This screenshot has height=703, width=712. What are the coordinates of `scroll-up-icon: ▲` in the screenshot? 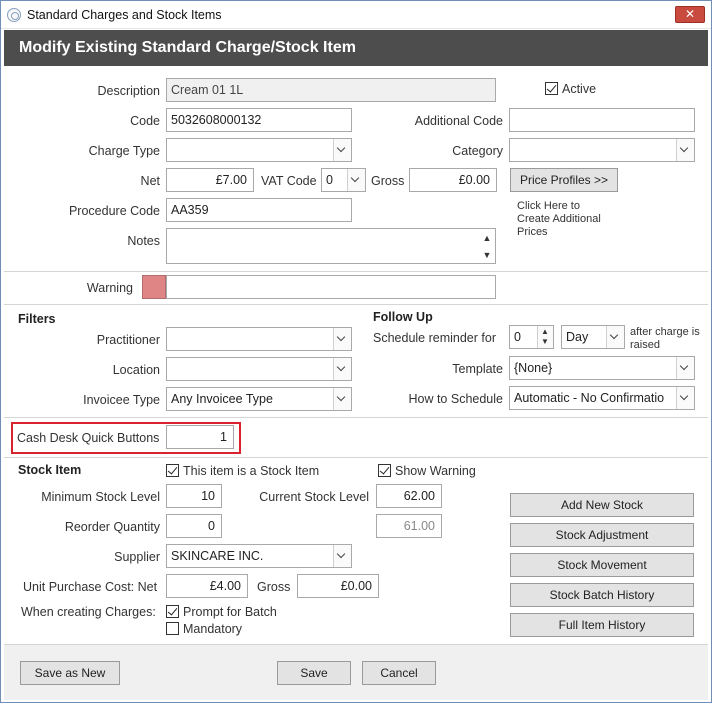 It's located at (487, 238).